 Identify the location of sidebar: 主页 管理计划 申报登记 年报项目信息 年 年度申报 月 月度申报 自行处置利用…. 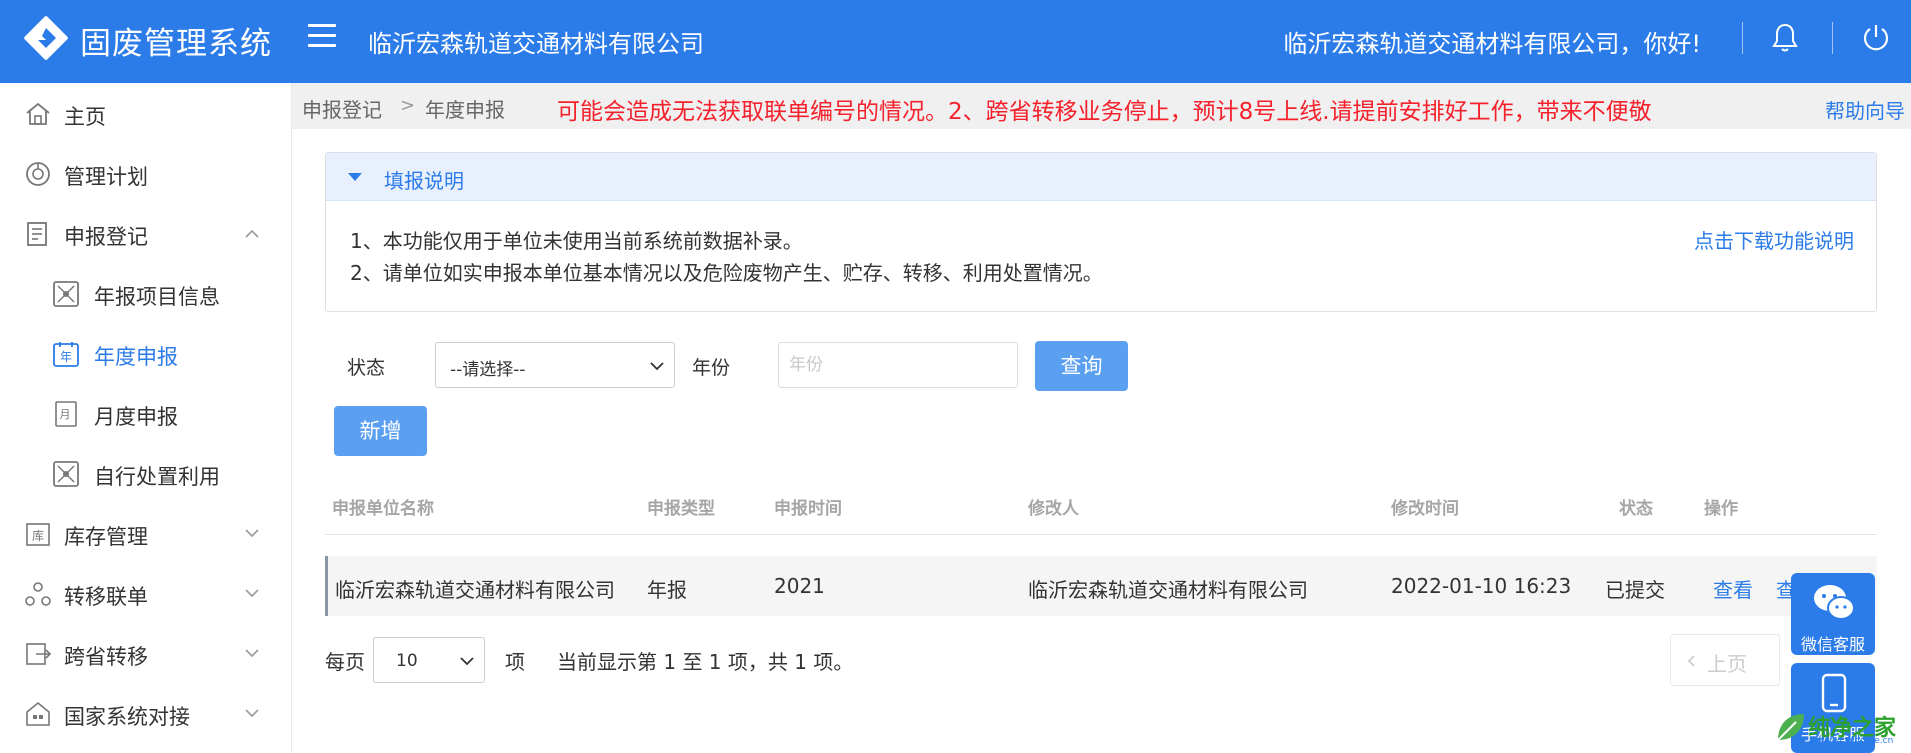
(146, 418).